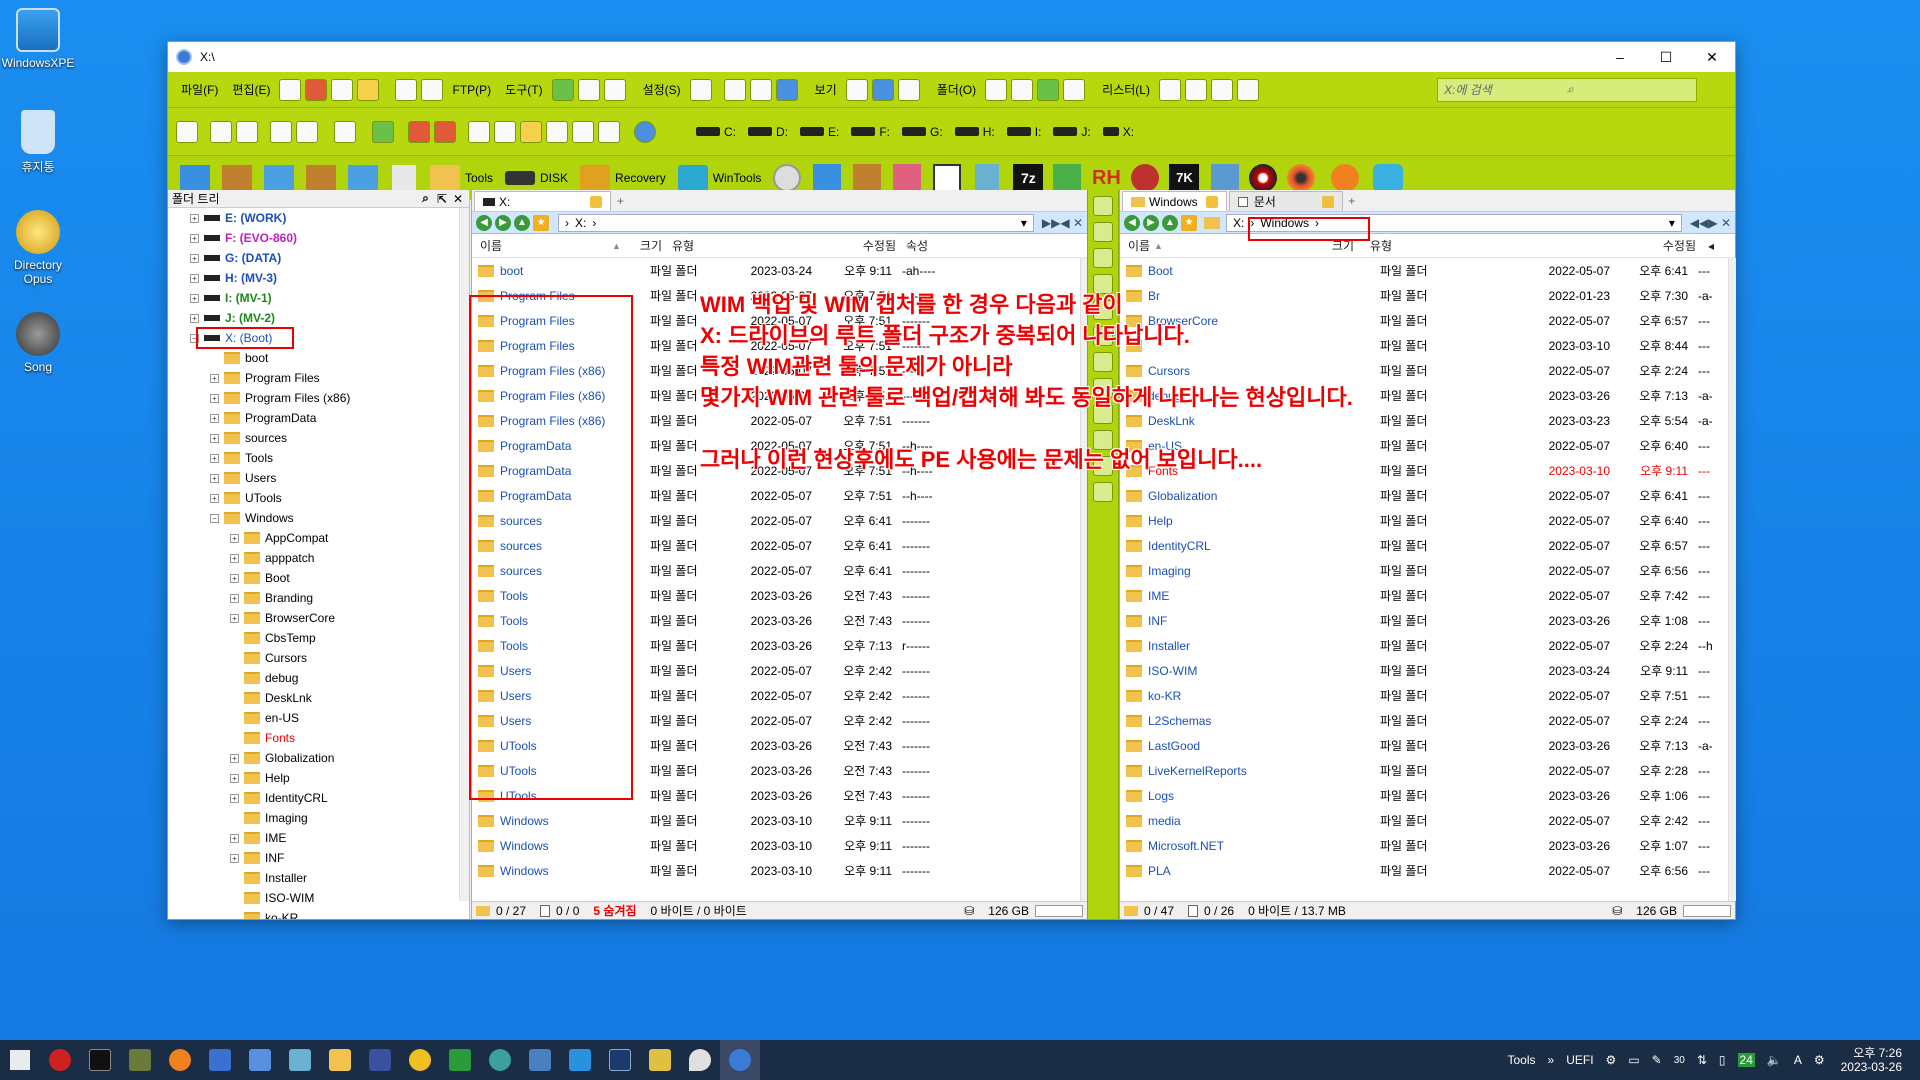 This screenshot has height=1080, width=1920. What do you see at coordinates (1184, 177) in the screenshot?
I see `7k-icon: 7K` at bounding box center [1184, 177].